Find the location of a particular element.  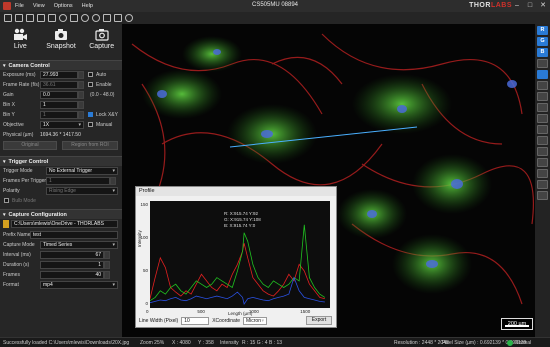

frame-rate-stepper is located at coordinates (81, 85).